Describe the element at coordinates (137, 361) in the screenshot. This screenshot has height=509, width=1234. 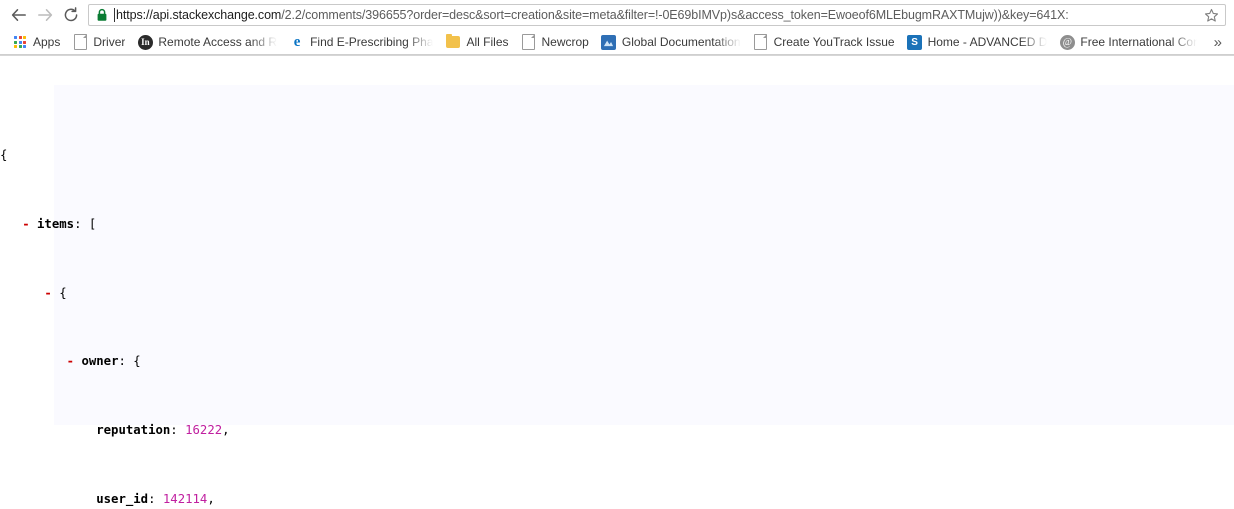
I see `owner-open-brace: {` at that location.